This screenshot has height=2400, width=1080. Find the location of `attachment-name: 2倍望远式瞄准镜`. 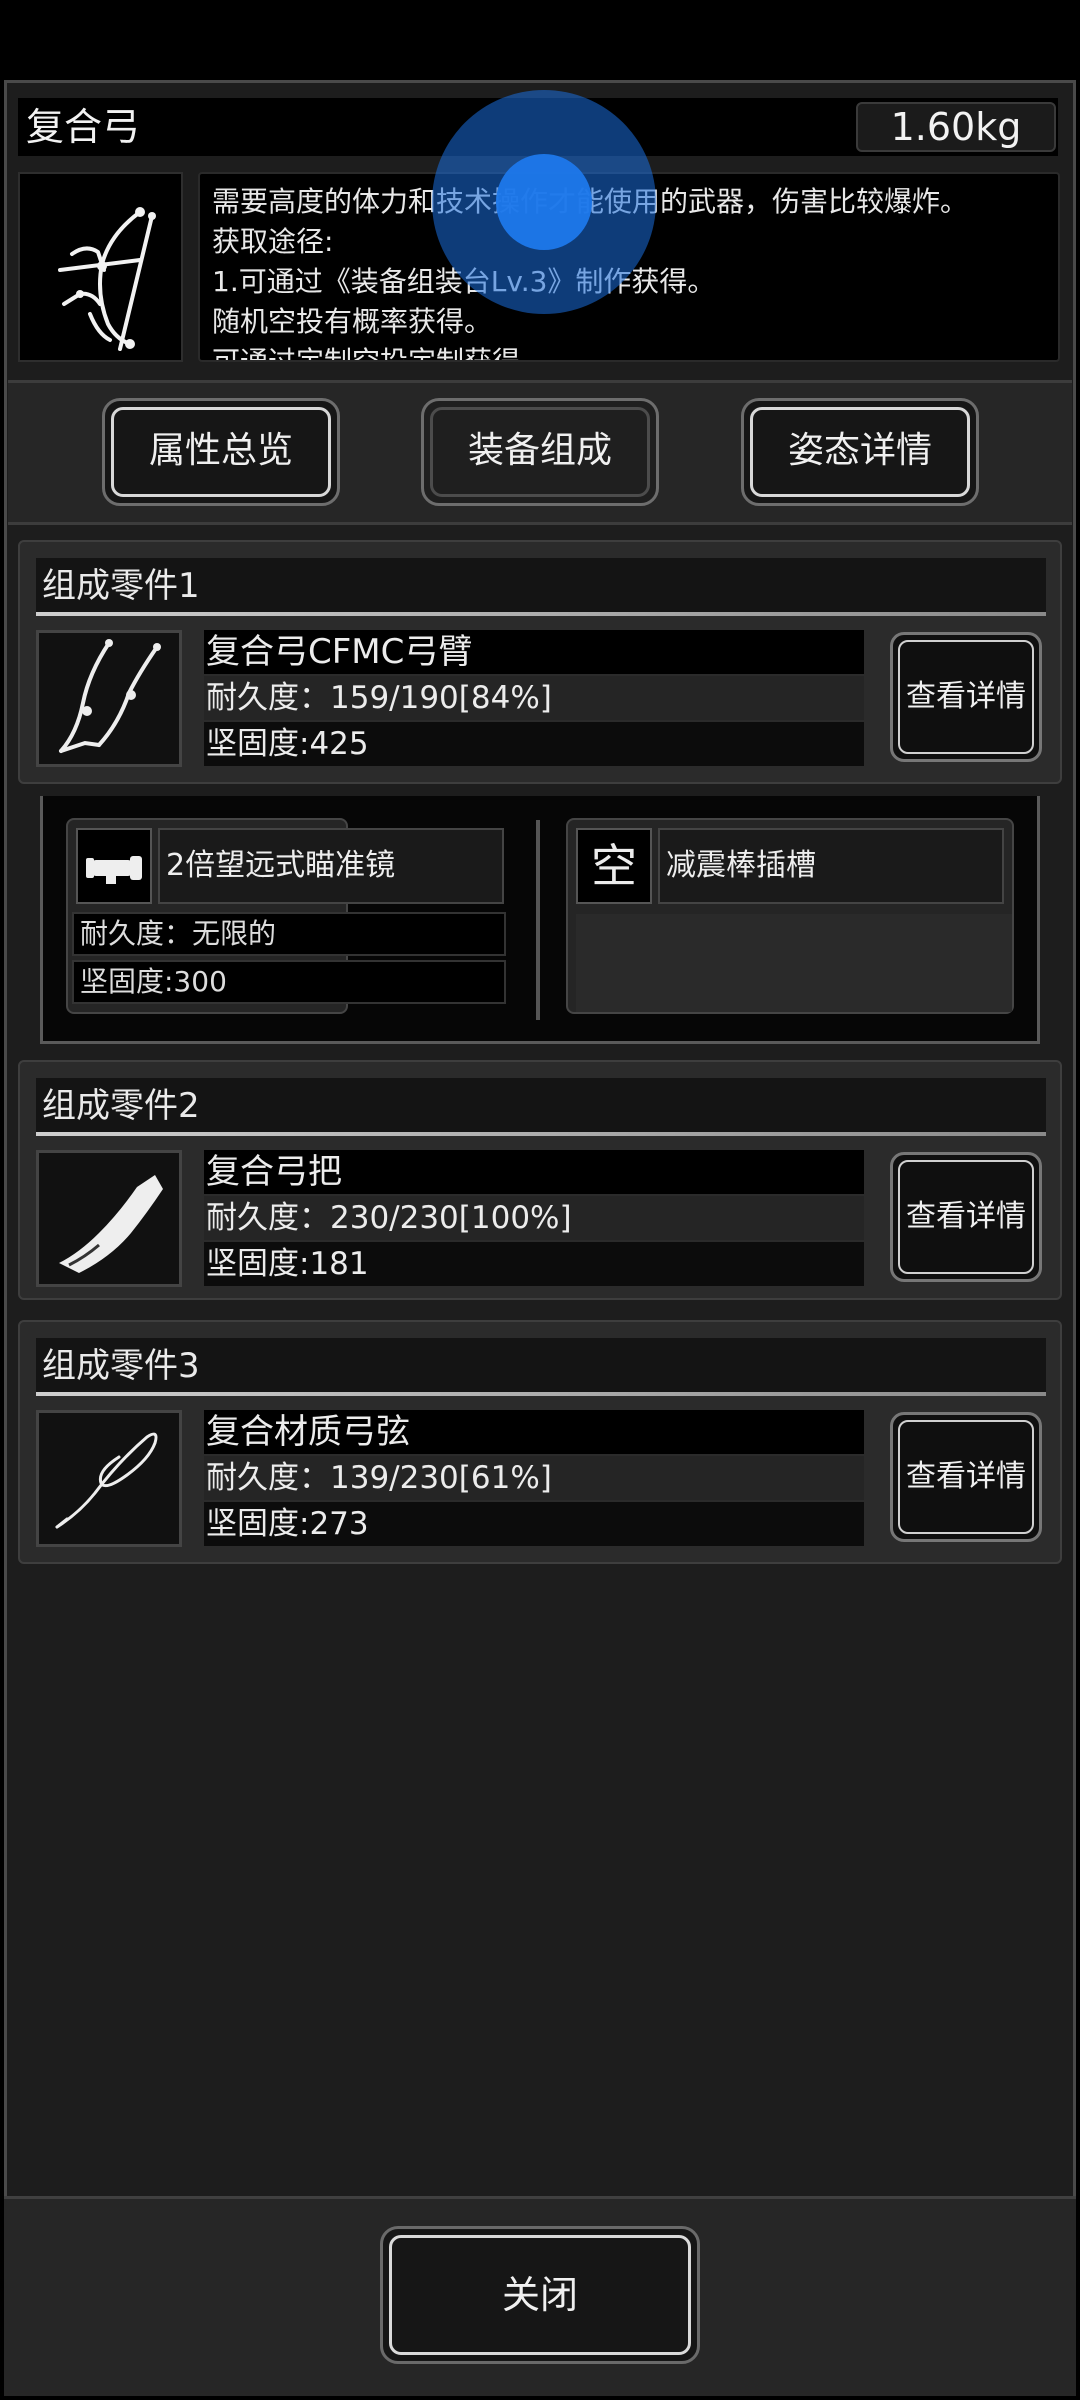

attachment-name: 2倍望远式瞄准镜 is located at coordinates (331, 866).